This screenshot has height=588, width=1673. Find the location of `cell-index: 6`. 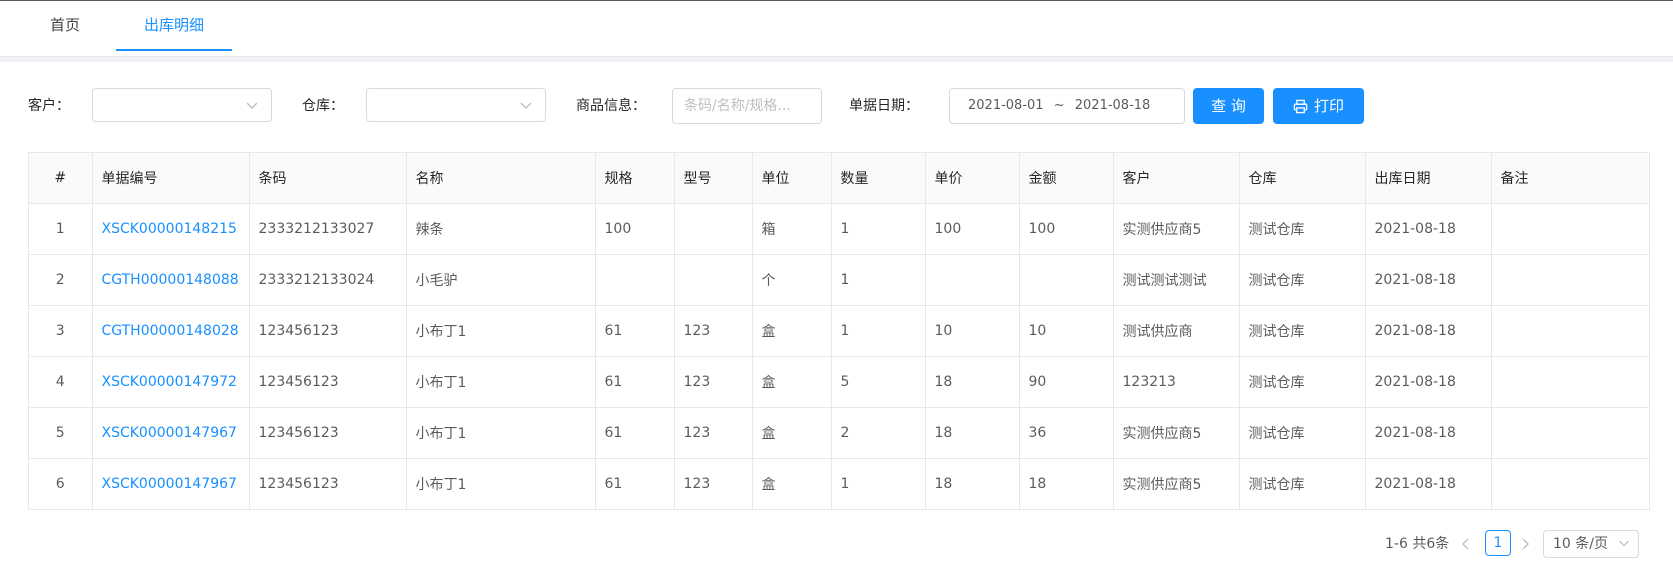

cell-index: 6 is located at coordinates (61, 483).